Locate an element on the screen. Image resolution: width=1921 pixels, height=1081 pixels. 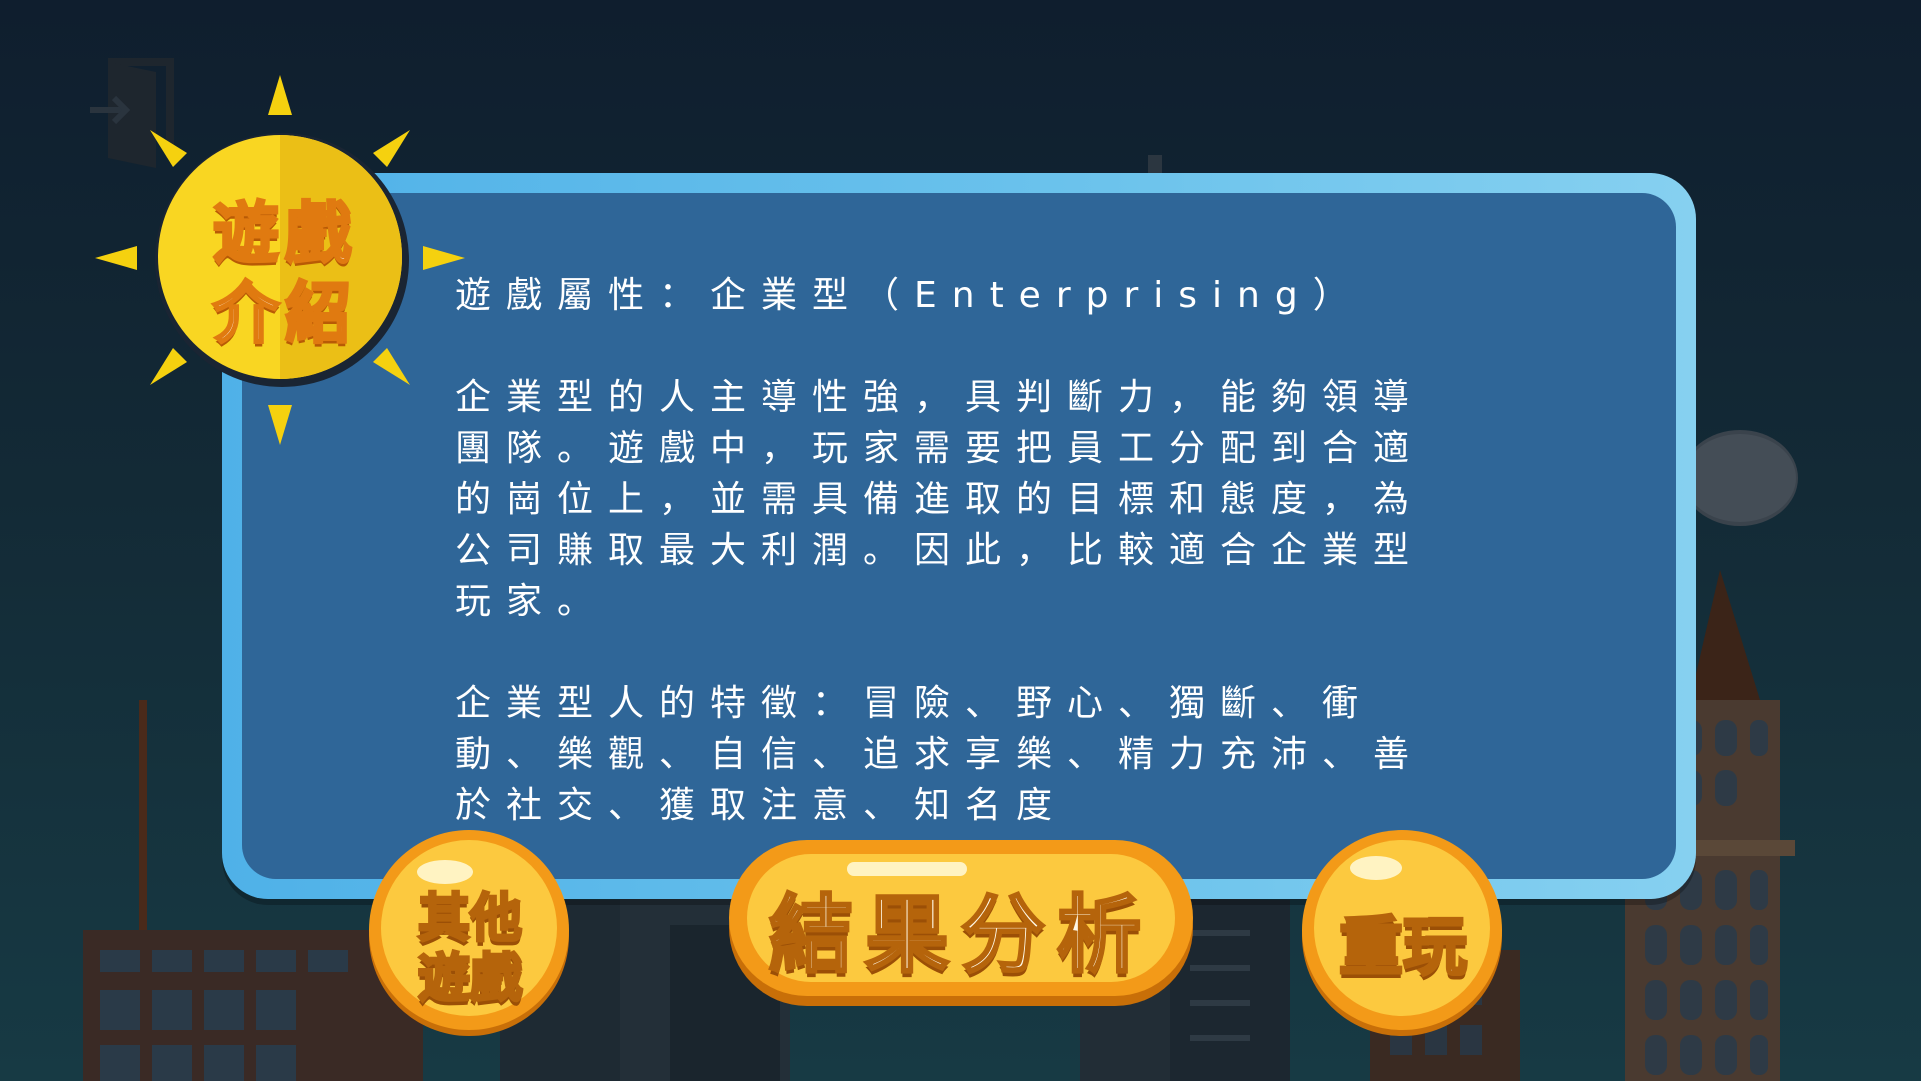
result-analysis-button: 結果分析 is located at coordinates (961, 923).